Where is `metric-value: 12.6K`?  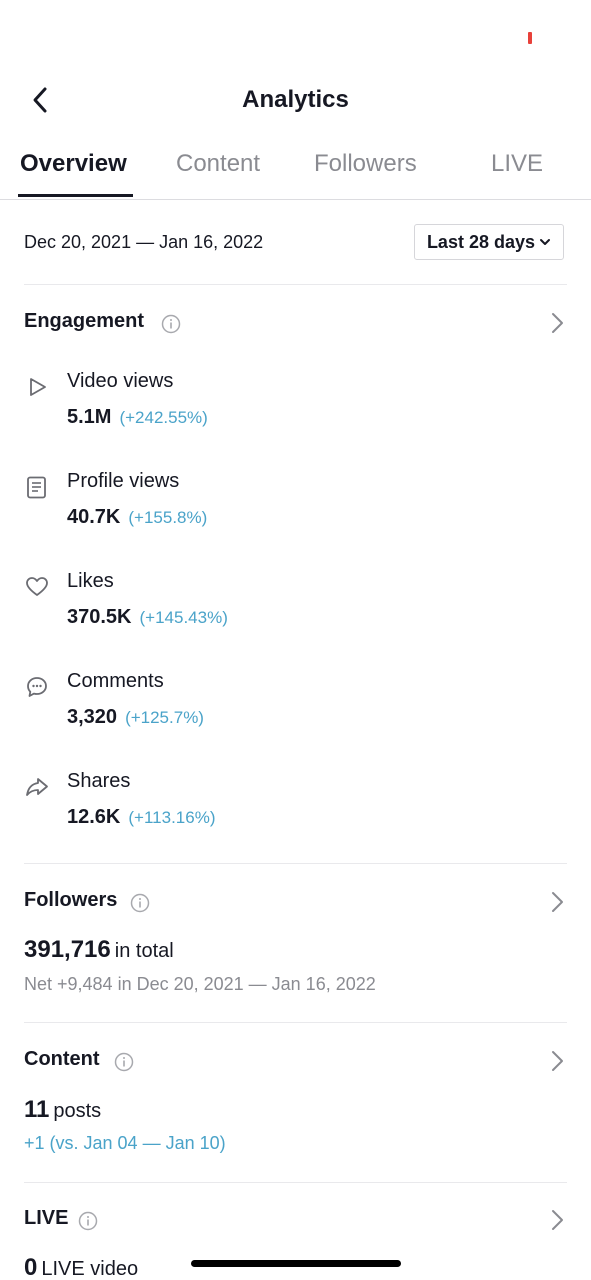 metric-value: 12.6K is located at coordinates (94, 817).